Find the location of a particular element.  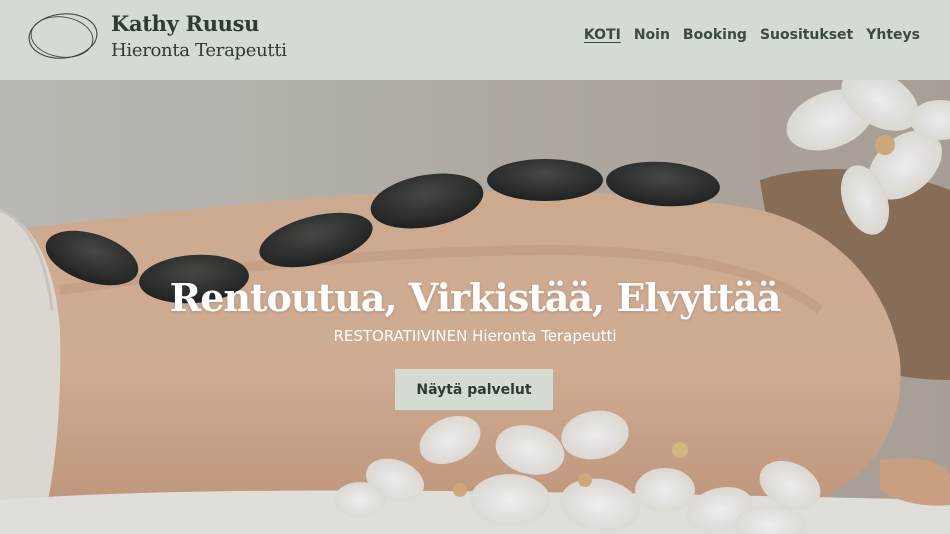

hero-title: Rentoutua, Virkistää, Elvyttää is located at coordinates (475, 298).